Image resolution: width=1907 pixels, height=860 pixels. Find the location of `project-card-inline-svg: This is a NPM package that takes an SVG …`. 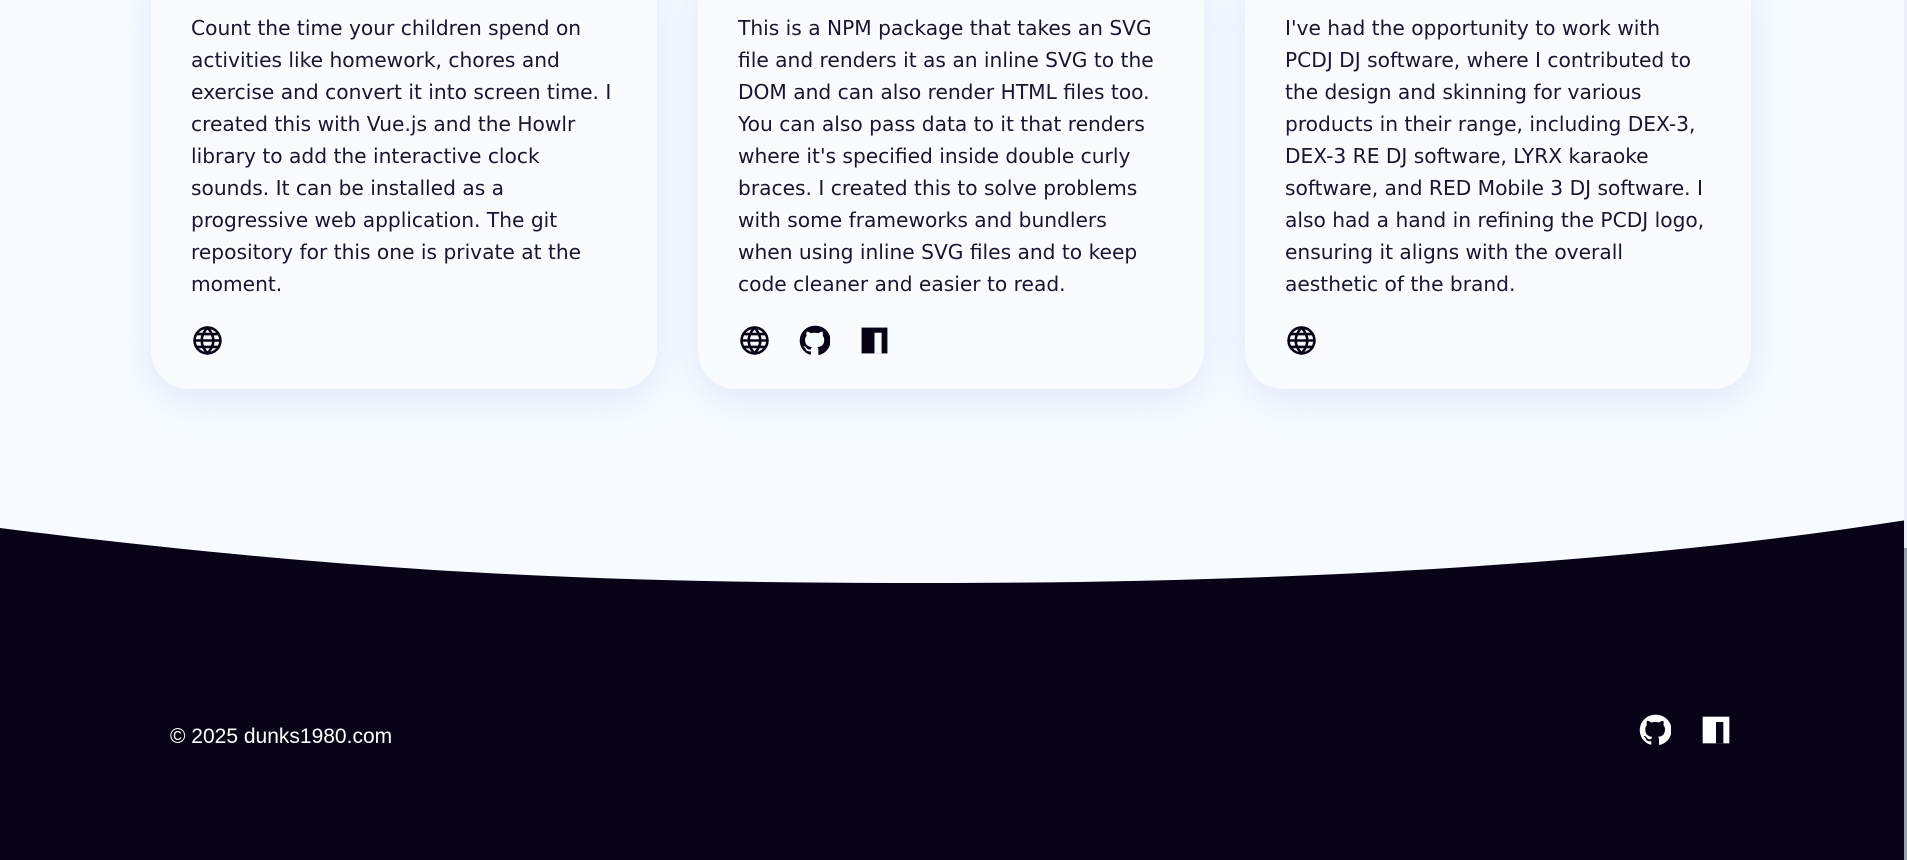

project-card-inline-svg: This is a NPM package that takes an SVG … is located at coordinates (951, 194).